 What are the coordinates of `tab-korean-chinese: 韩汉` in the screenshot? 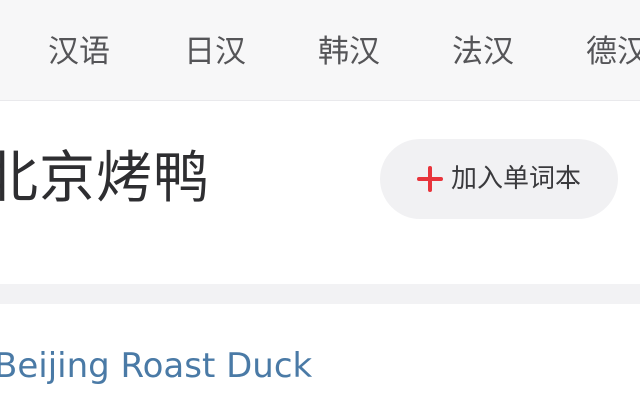 It's located at (349, 52).